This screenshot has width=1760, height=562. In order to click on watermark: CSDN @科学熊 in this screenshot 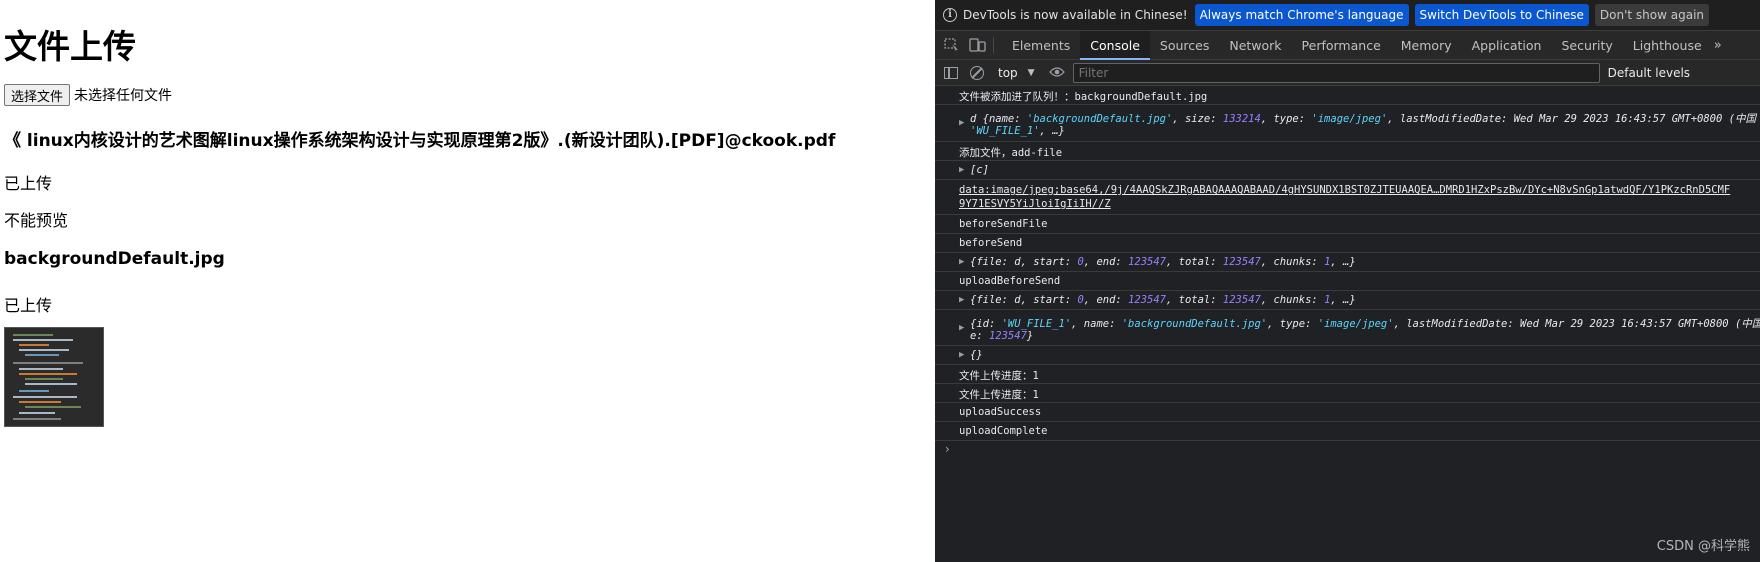, I will do `click(1703, 546)`.